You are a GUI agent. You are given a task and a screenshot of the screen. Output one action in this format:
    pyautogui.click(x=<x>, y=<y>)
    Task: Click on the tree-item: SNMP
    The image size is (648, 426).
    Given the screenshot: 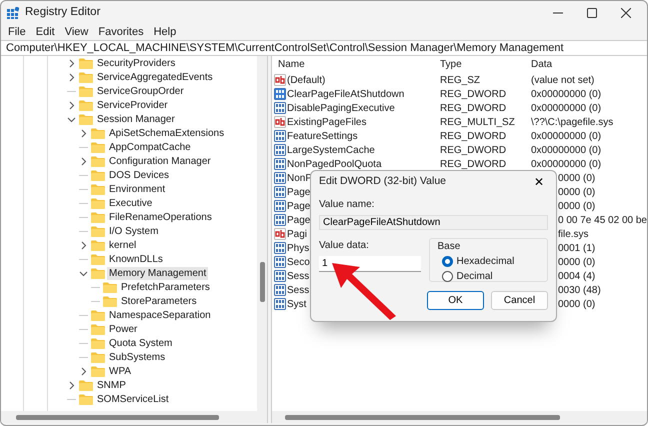 What is the action you would take?
    pyautogui.click(x=111, y=385)
    